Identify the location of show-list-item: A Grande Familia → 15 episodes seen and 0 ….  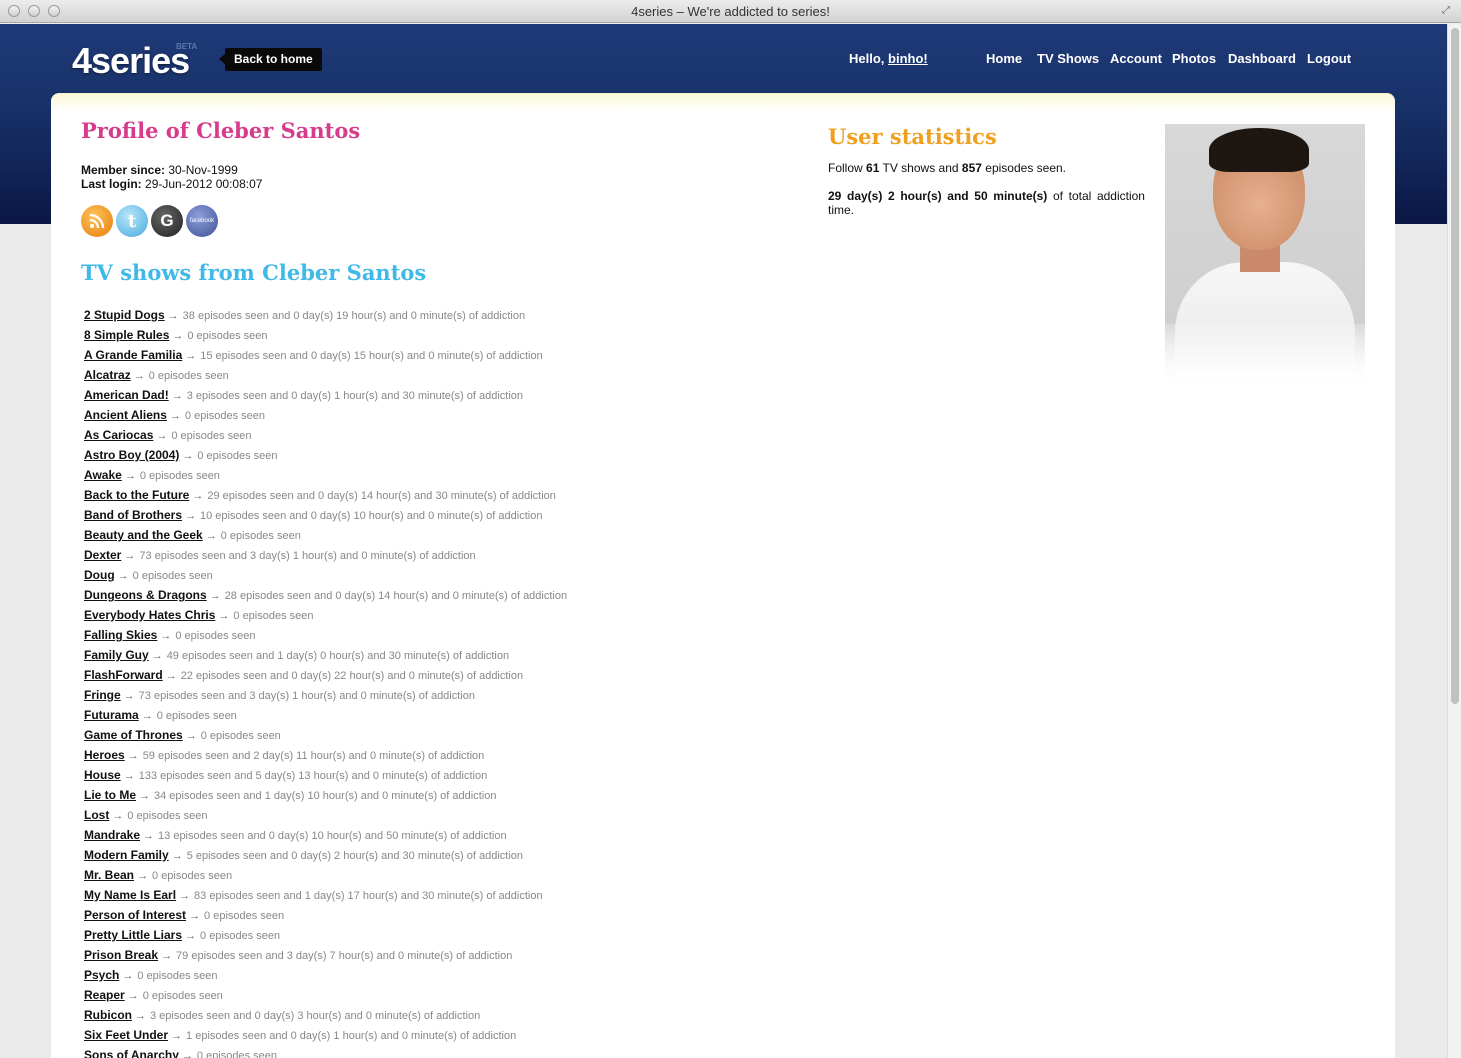
(384, 357).